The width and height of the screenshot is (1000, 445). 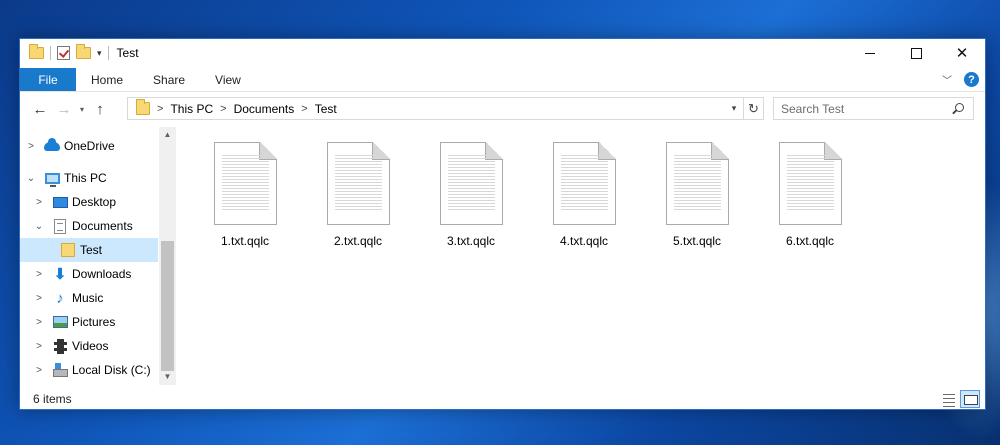 What do you see at coordinates (167, 377) in the screenshot?
I see `scroll-down-arrow-icon: ▼` at bounding box center [167, 377].